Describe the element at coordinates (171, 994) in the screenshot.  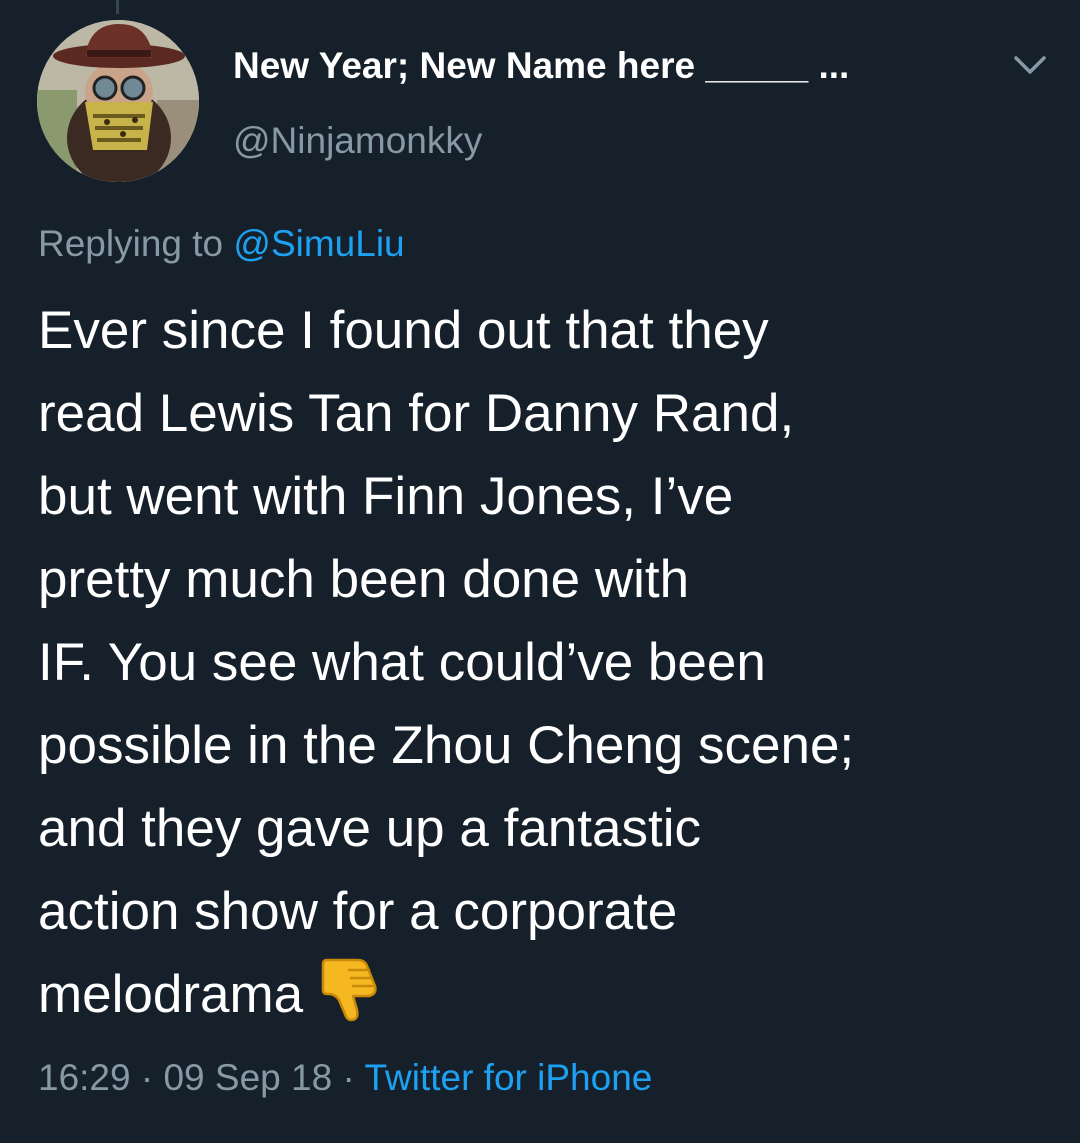
I see `tweet-text-line: melodrama` at that location.